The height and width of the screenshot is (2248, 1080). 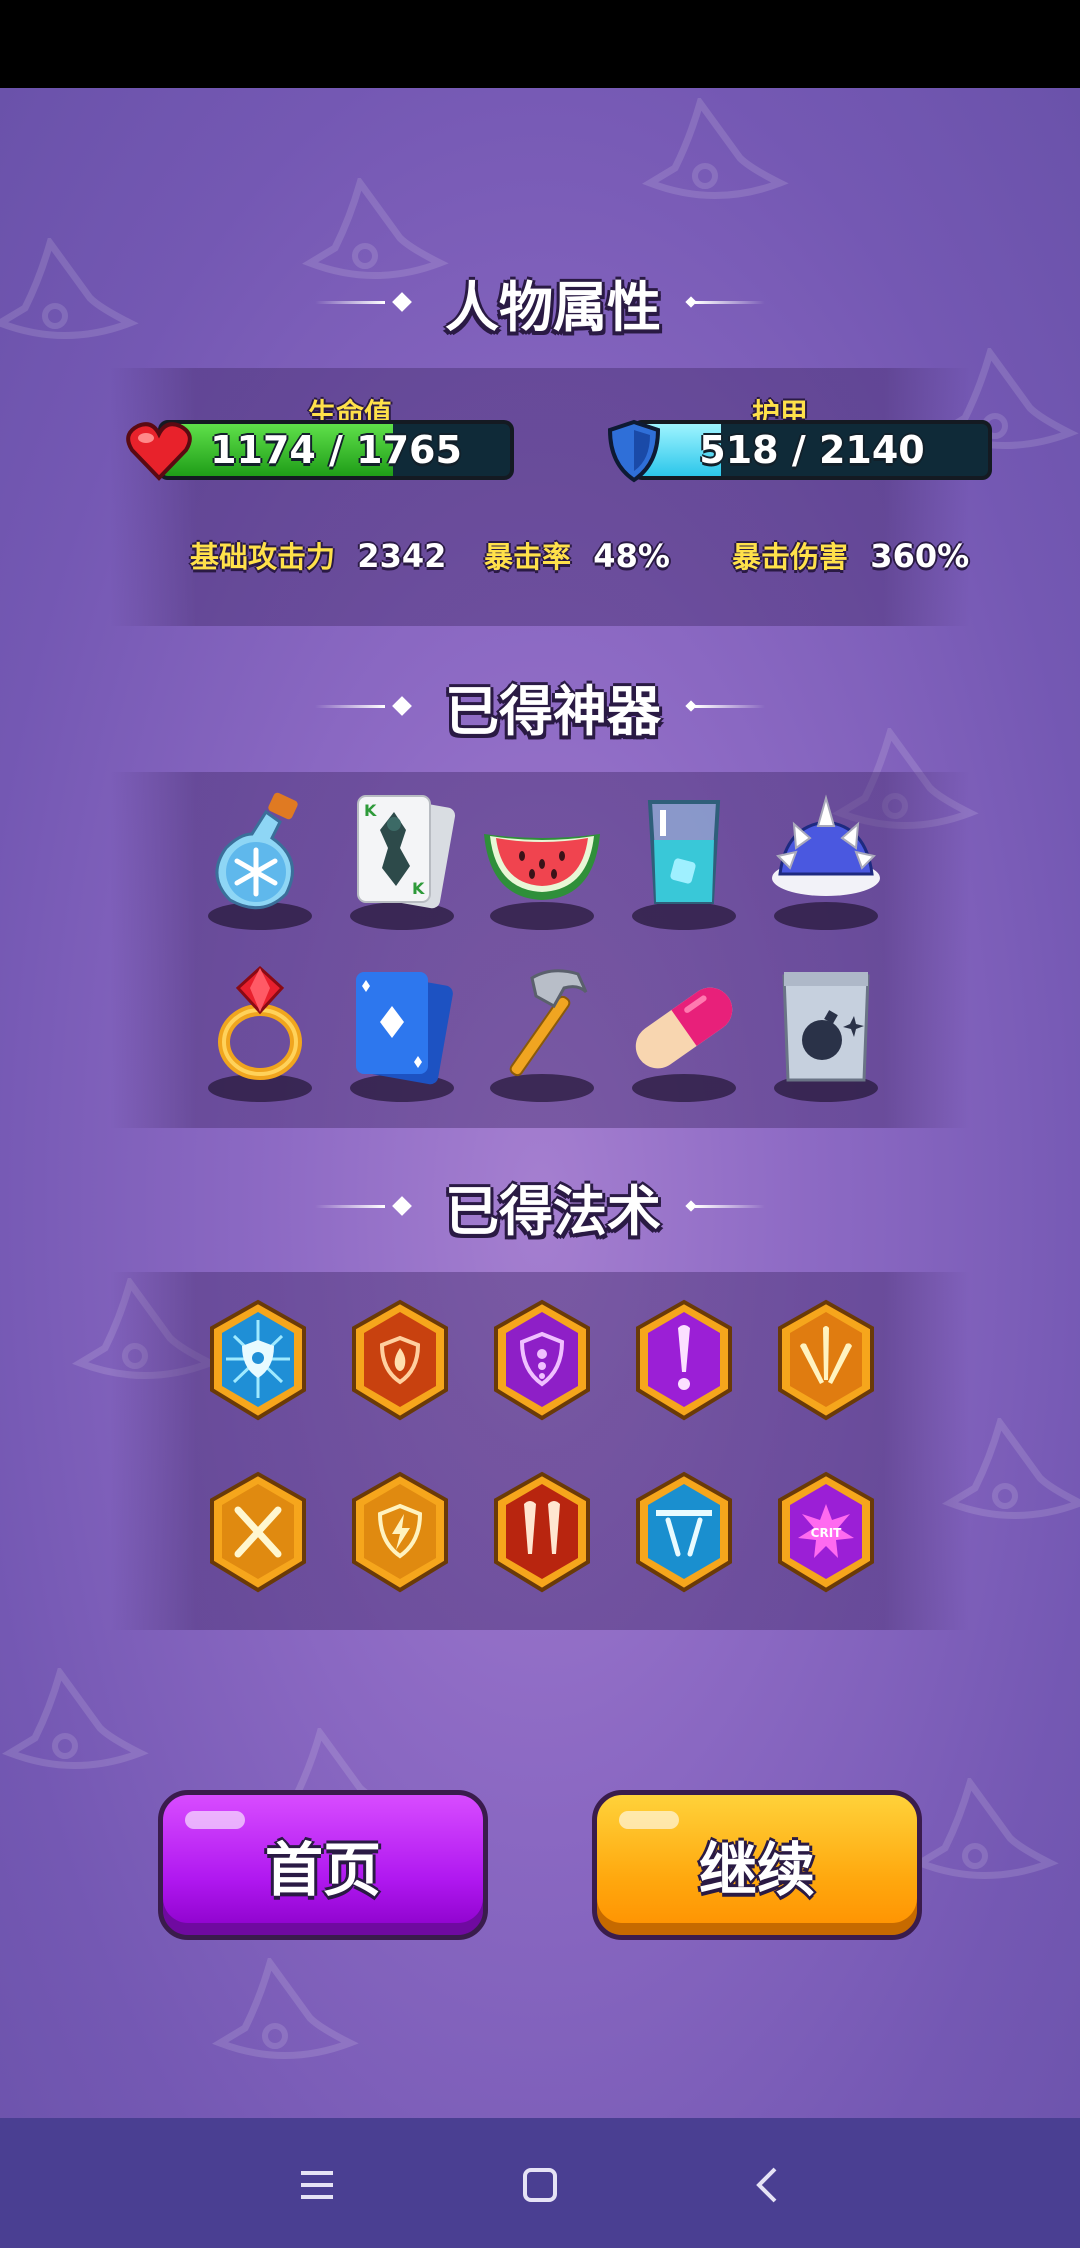 What do you see at coordinates (684, 852) in the screenshot?
I see `ice-water-glass-icon` at bounding box center [684, 852].